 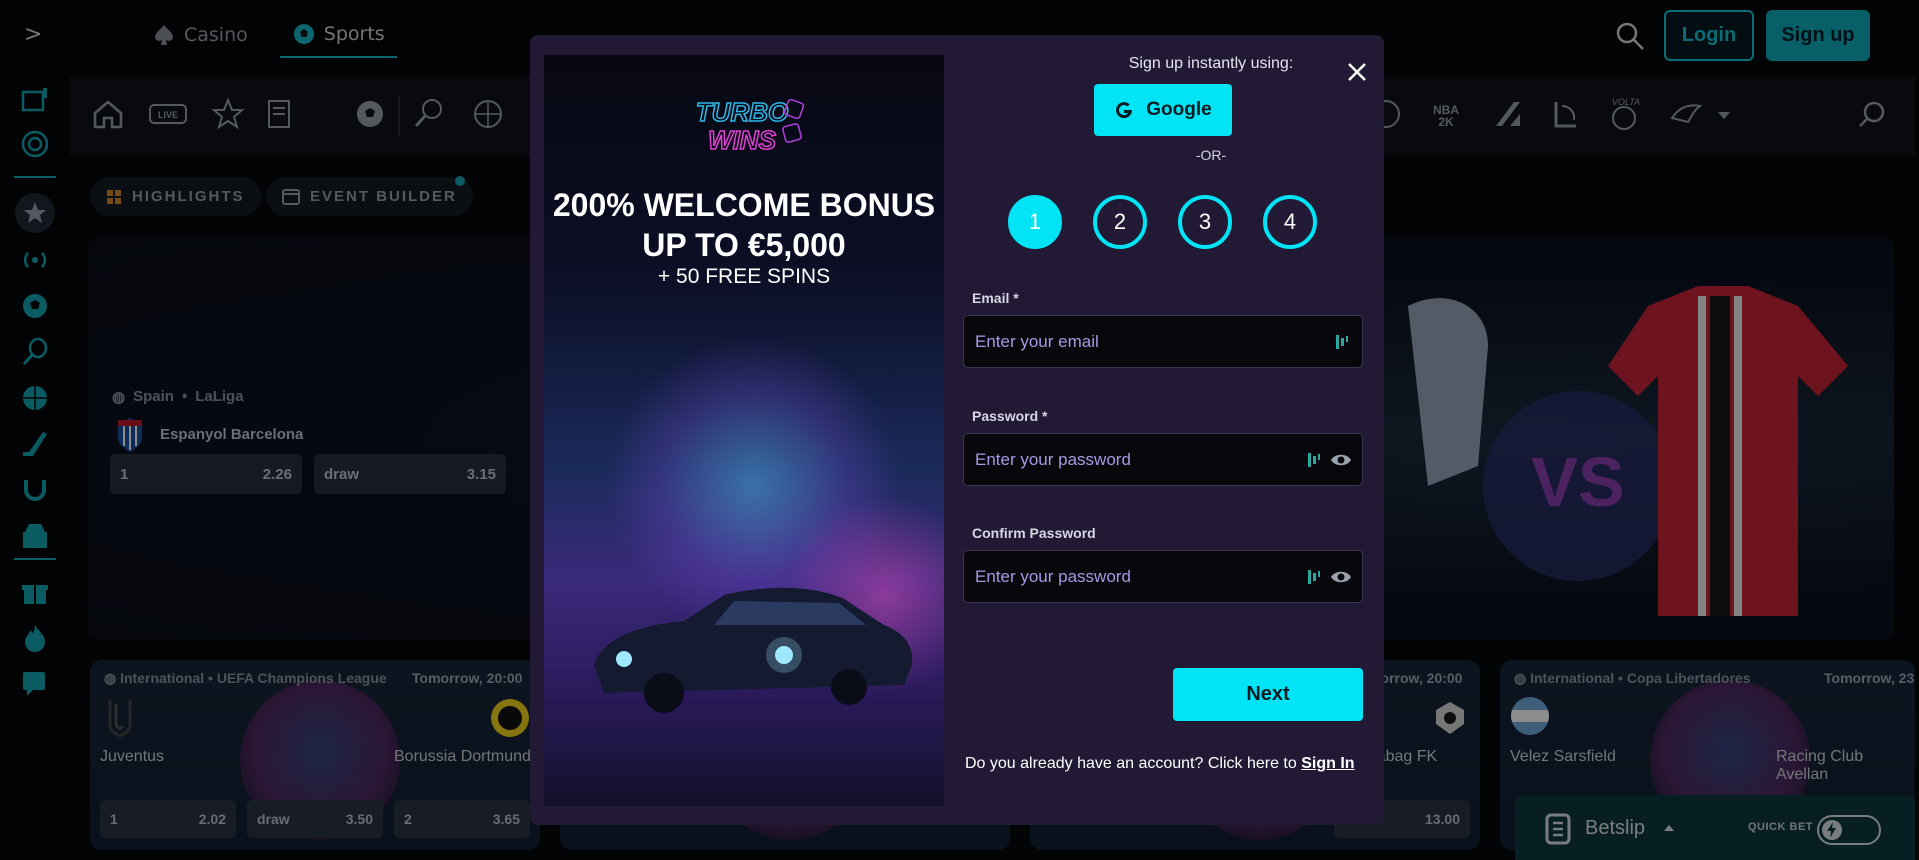 I want to click on signin-link: Sign In, so click(x=1327, y=763).